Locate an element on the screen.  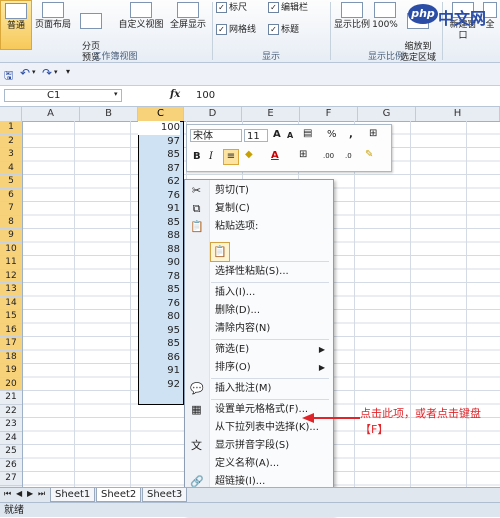
gridlines-checkbox: ✓ 网格线 is located at coordinates (236, 28).